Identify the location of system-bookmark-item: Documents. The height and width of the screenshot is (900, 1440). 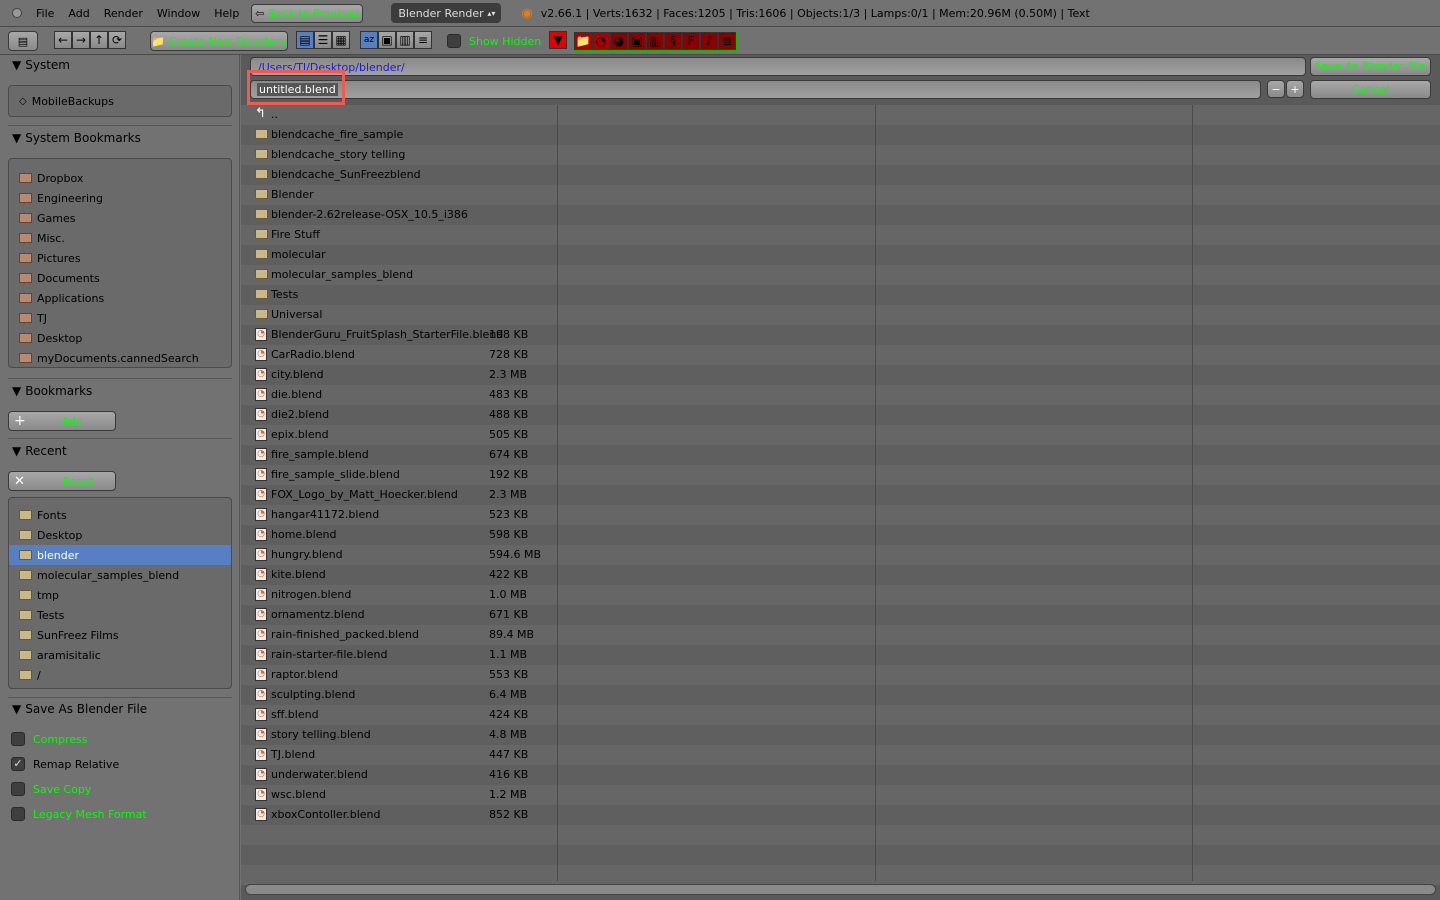
(120, 278).